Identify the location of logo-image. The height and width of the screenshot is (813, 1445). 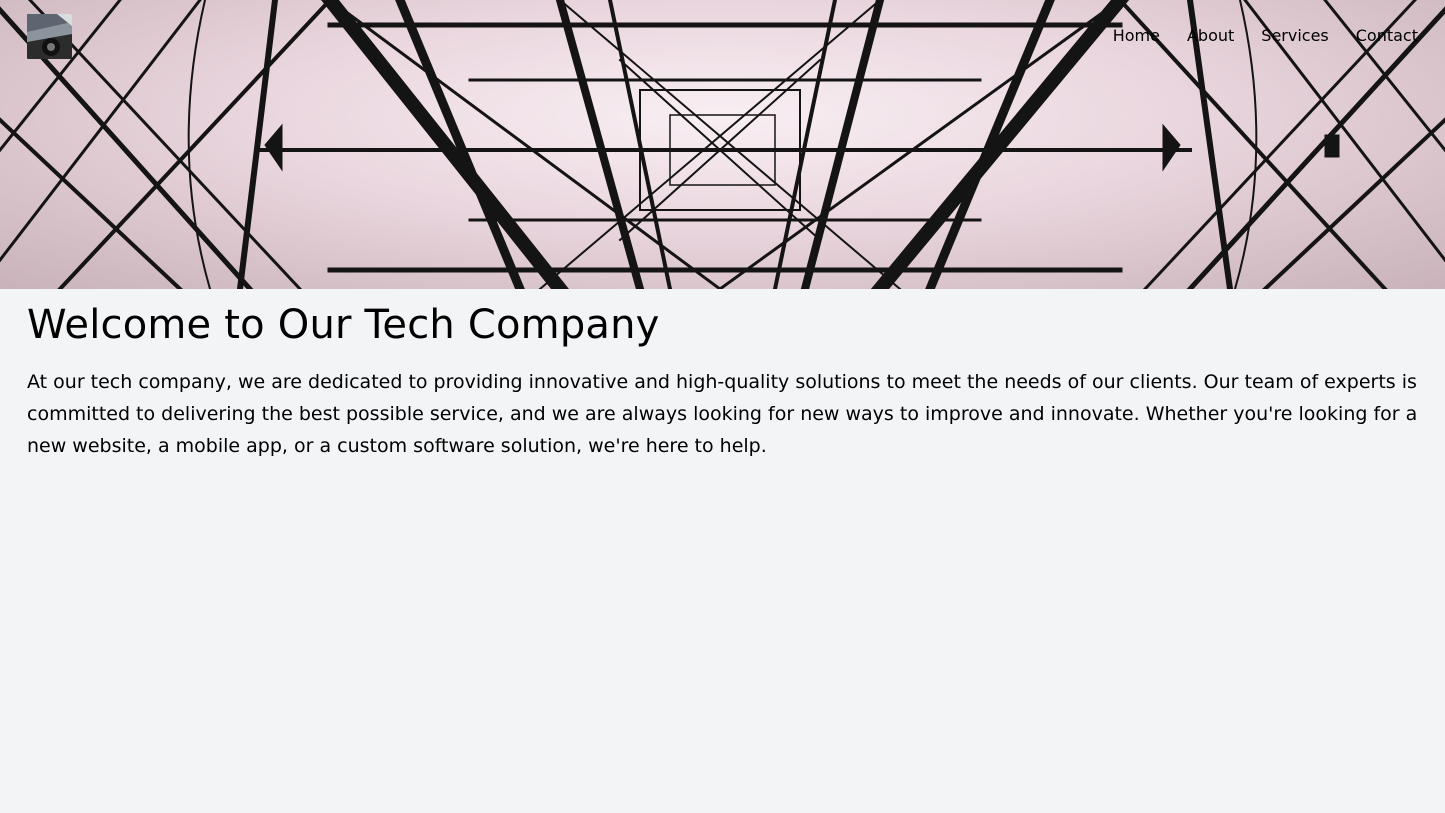
(49, 36).